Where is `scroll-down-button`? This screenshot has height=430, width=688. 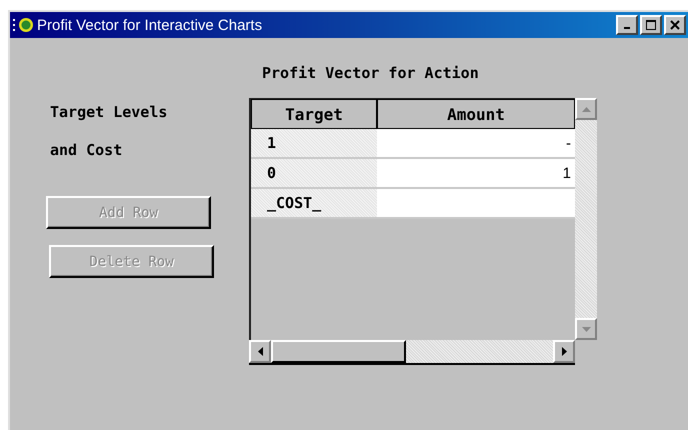 scroll-down-button is located at coordinates (586, 329).